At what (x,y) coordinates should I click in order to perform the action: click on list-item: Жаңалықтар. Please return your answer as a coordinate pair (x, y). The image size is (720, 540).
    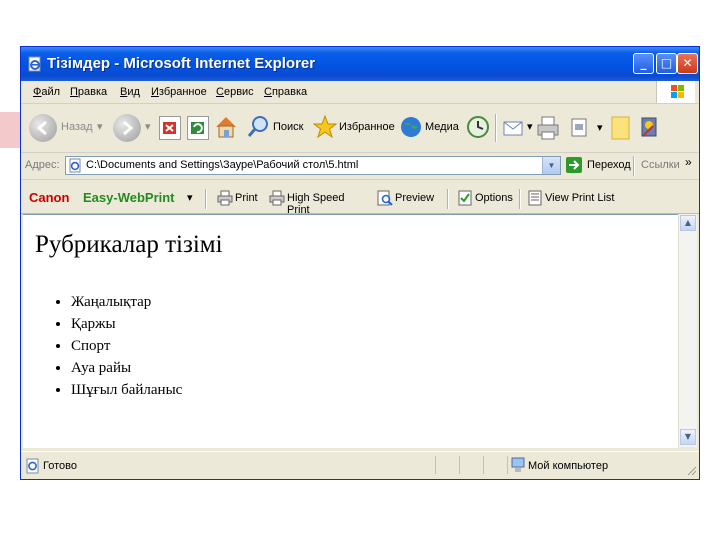
    Looking at the image, I should click on (126, 302).